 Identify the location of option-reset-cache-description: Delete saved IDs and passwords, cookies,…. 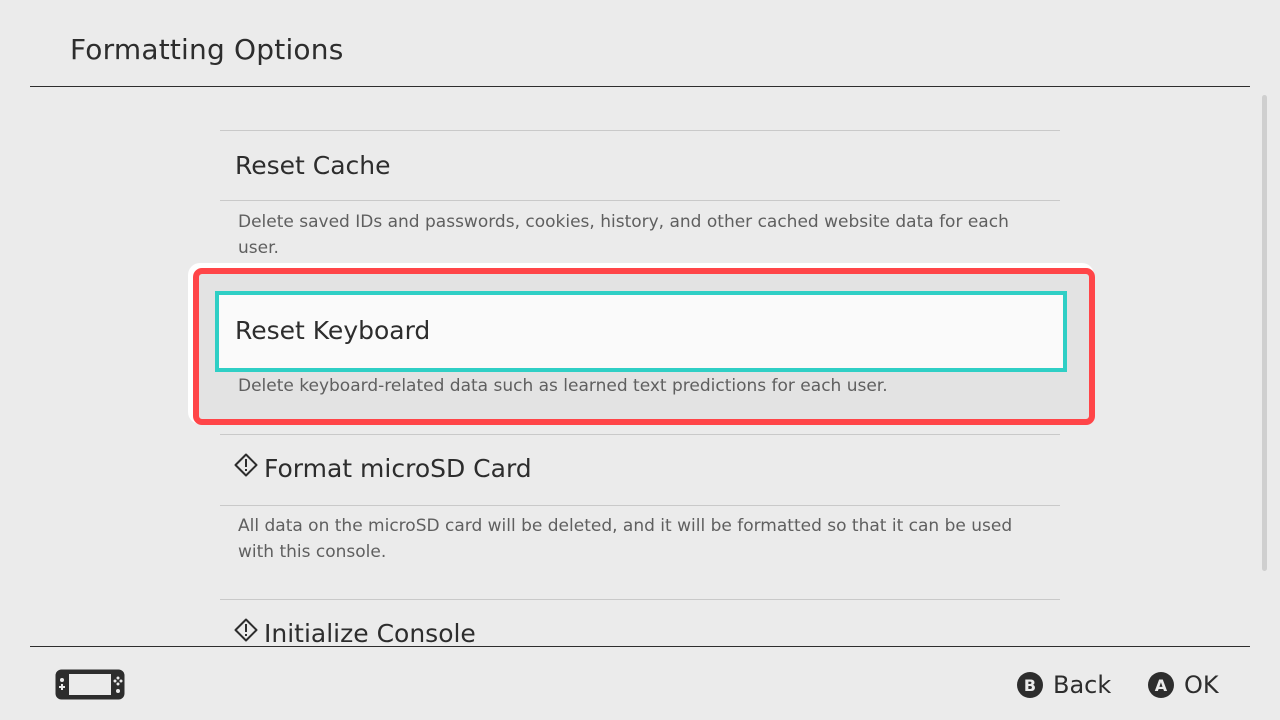
(623, 235).